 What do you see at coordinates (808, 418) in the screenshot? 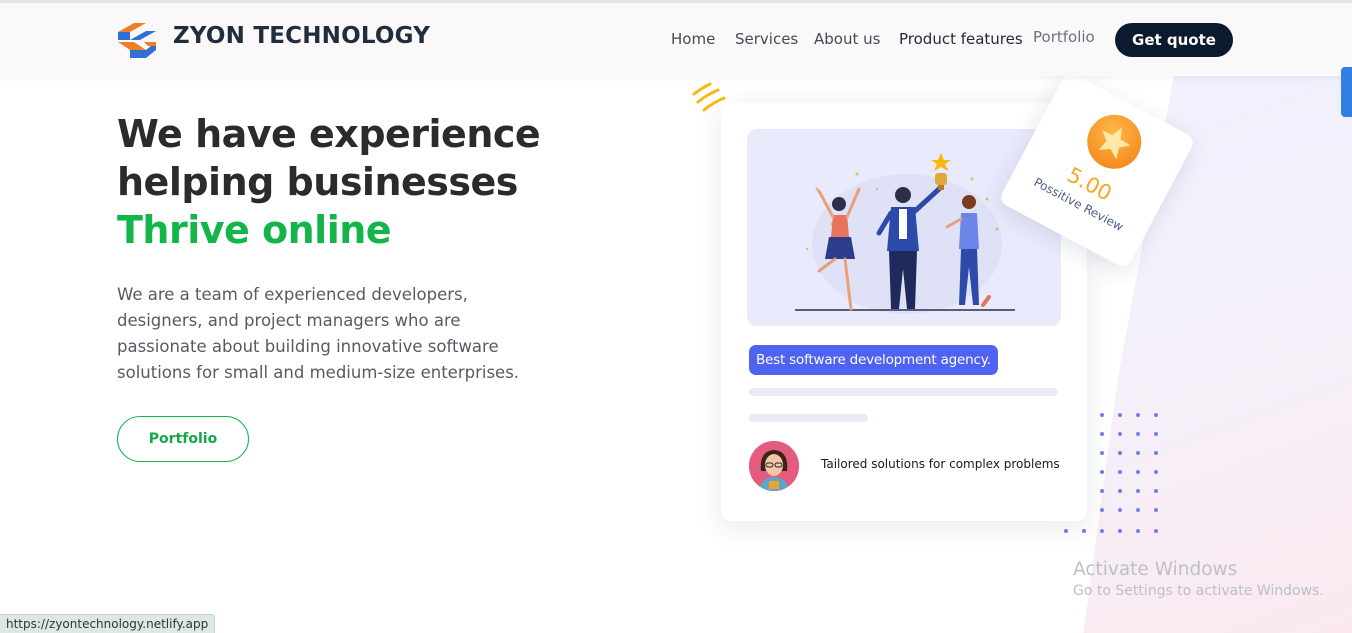
I see `placeholder-line-short` at bounding box center [808, 418].